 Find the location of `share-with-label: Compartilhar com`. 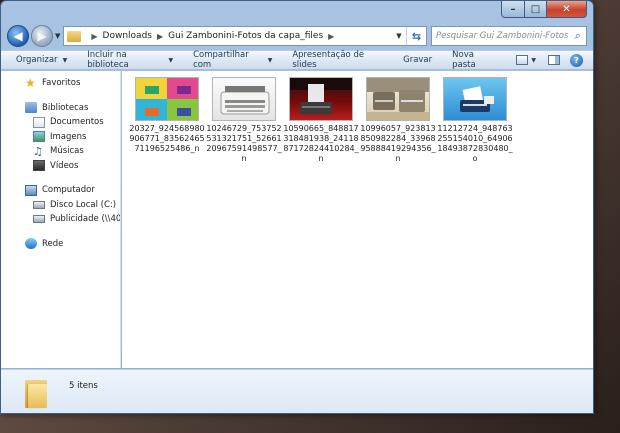

share-with-label: Compartilhar com is located at coordinates (221, 60).